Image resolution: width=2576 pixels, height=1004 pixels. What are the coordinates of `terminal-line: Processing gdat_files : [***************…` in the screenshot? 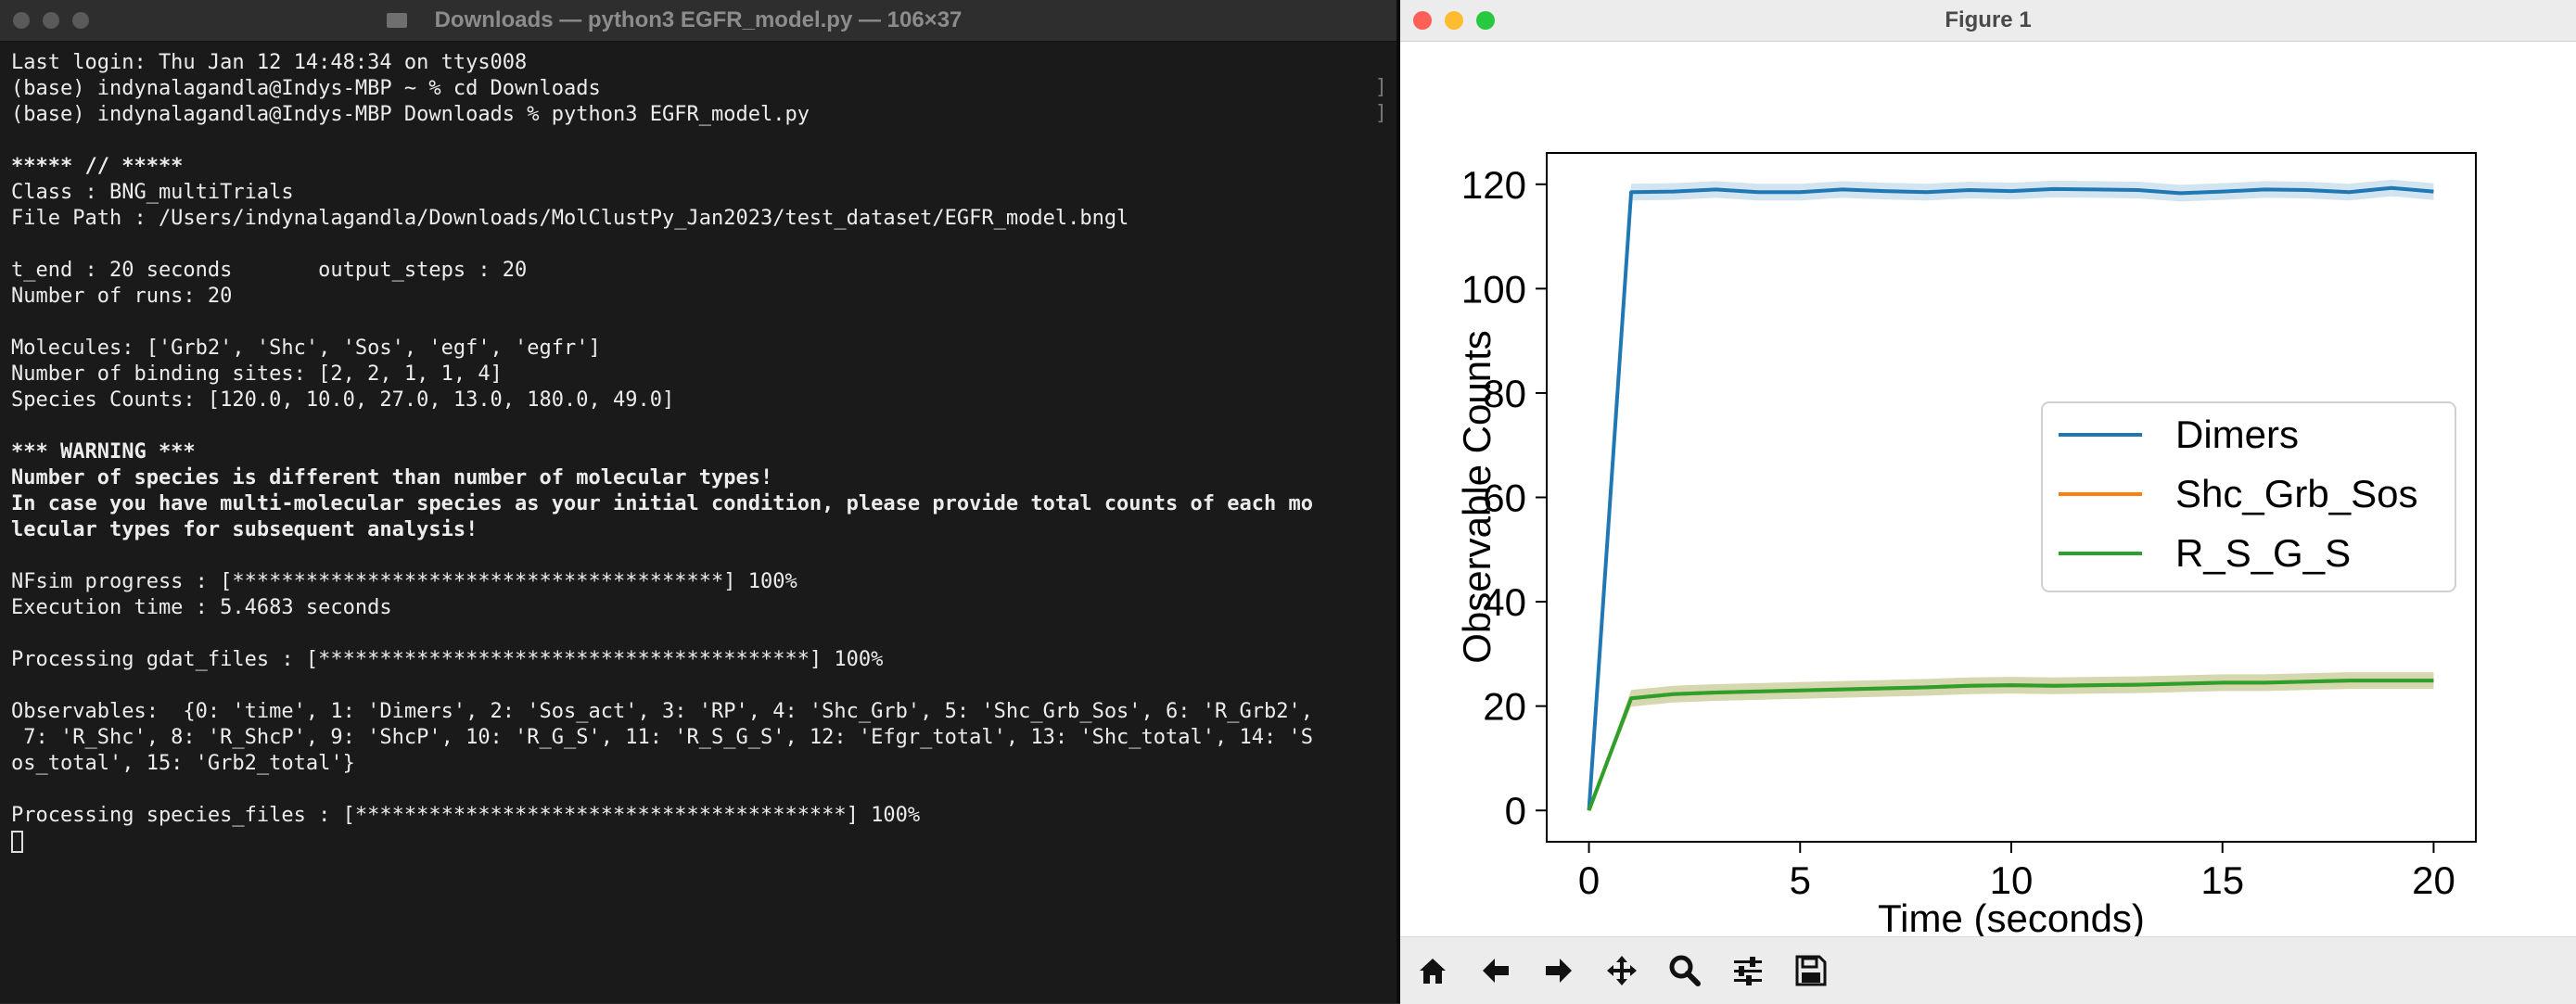 It's located at (447, 659).